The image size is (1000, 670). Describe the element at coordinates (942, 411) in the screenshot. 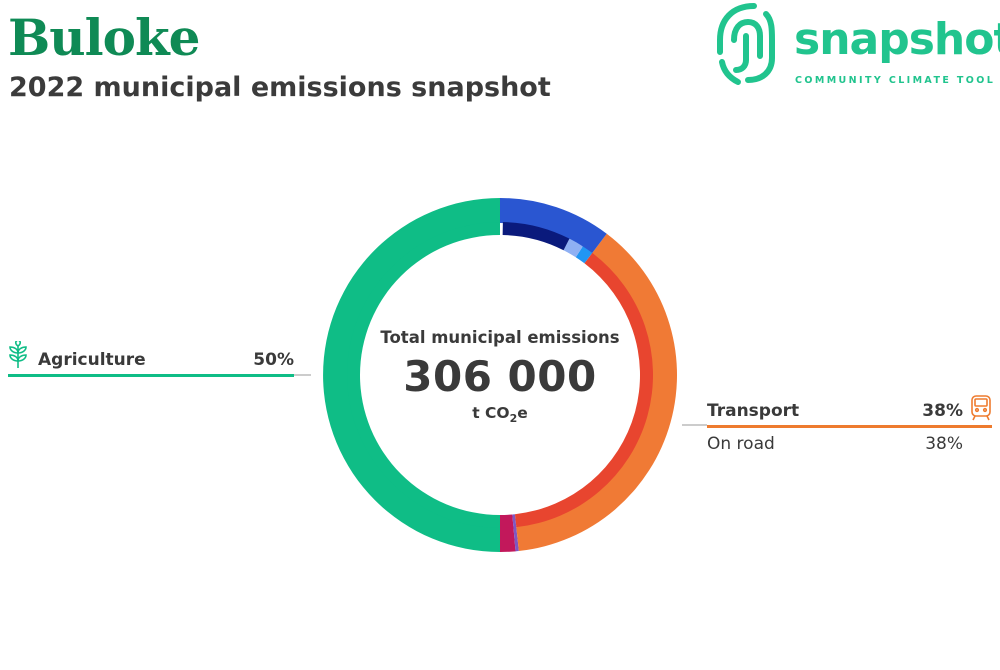

I see `transport-percent: 38%` at that location.